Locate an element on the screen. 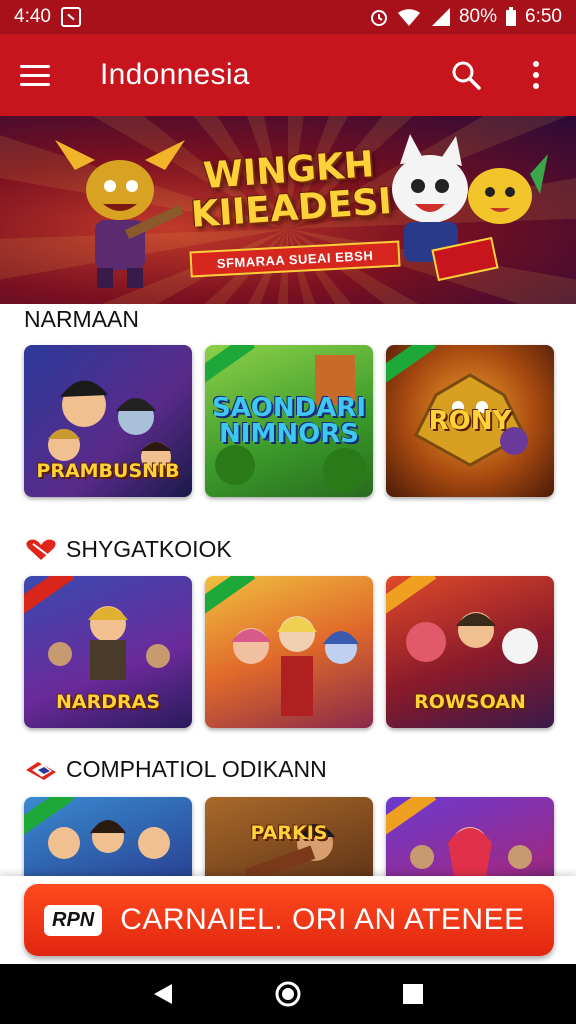  section-title: SHYGATKOIOK is located at coordinates (149, 549).